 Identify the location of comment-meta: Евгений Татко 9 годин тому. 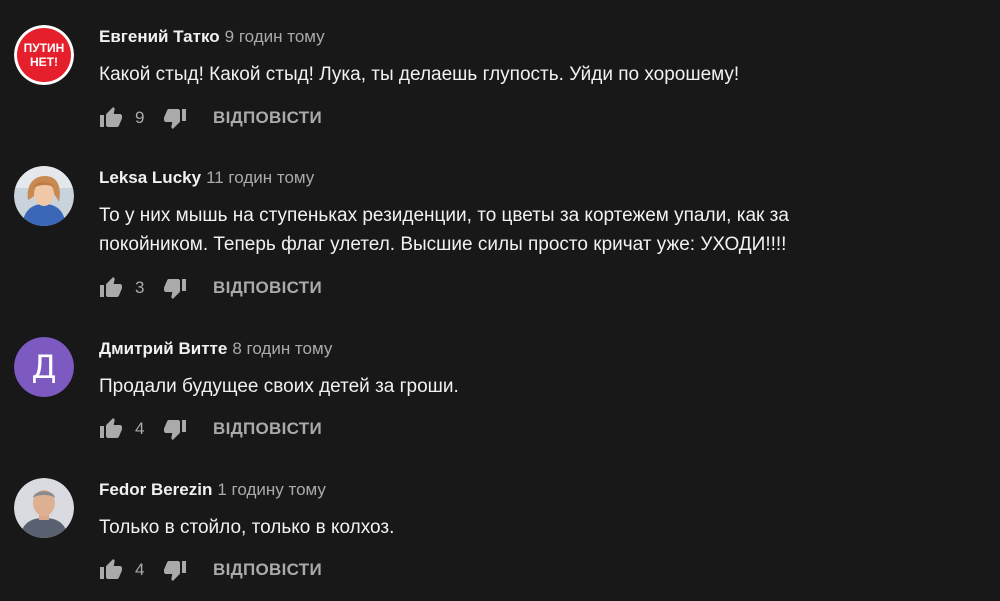
(539, 37).